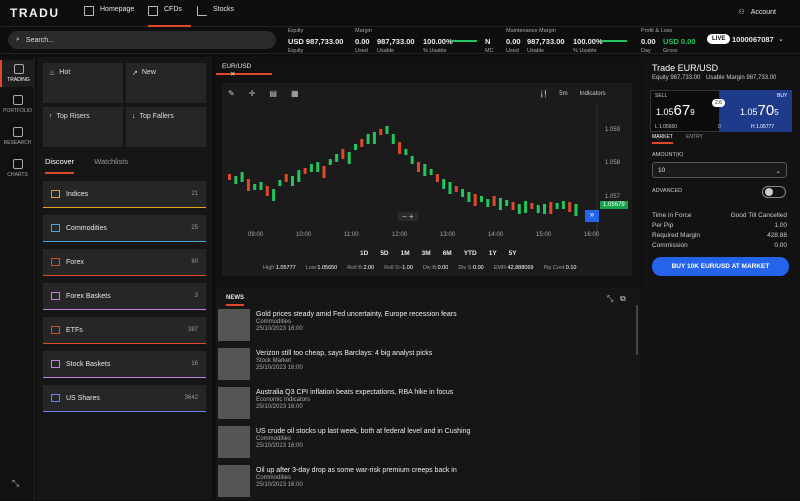 The image size is (800, 501). I want to click on category-row: Commodities 25, so click(124, 228).